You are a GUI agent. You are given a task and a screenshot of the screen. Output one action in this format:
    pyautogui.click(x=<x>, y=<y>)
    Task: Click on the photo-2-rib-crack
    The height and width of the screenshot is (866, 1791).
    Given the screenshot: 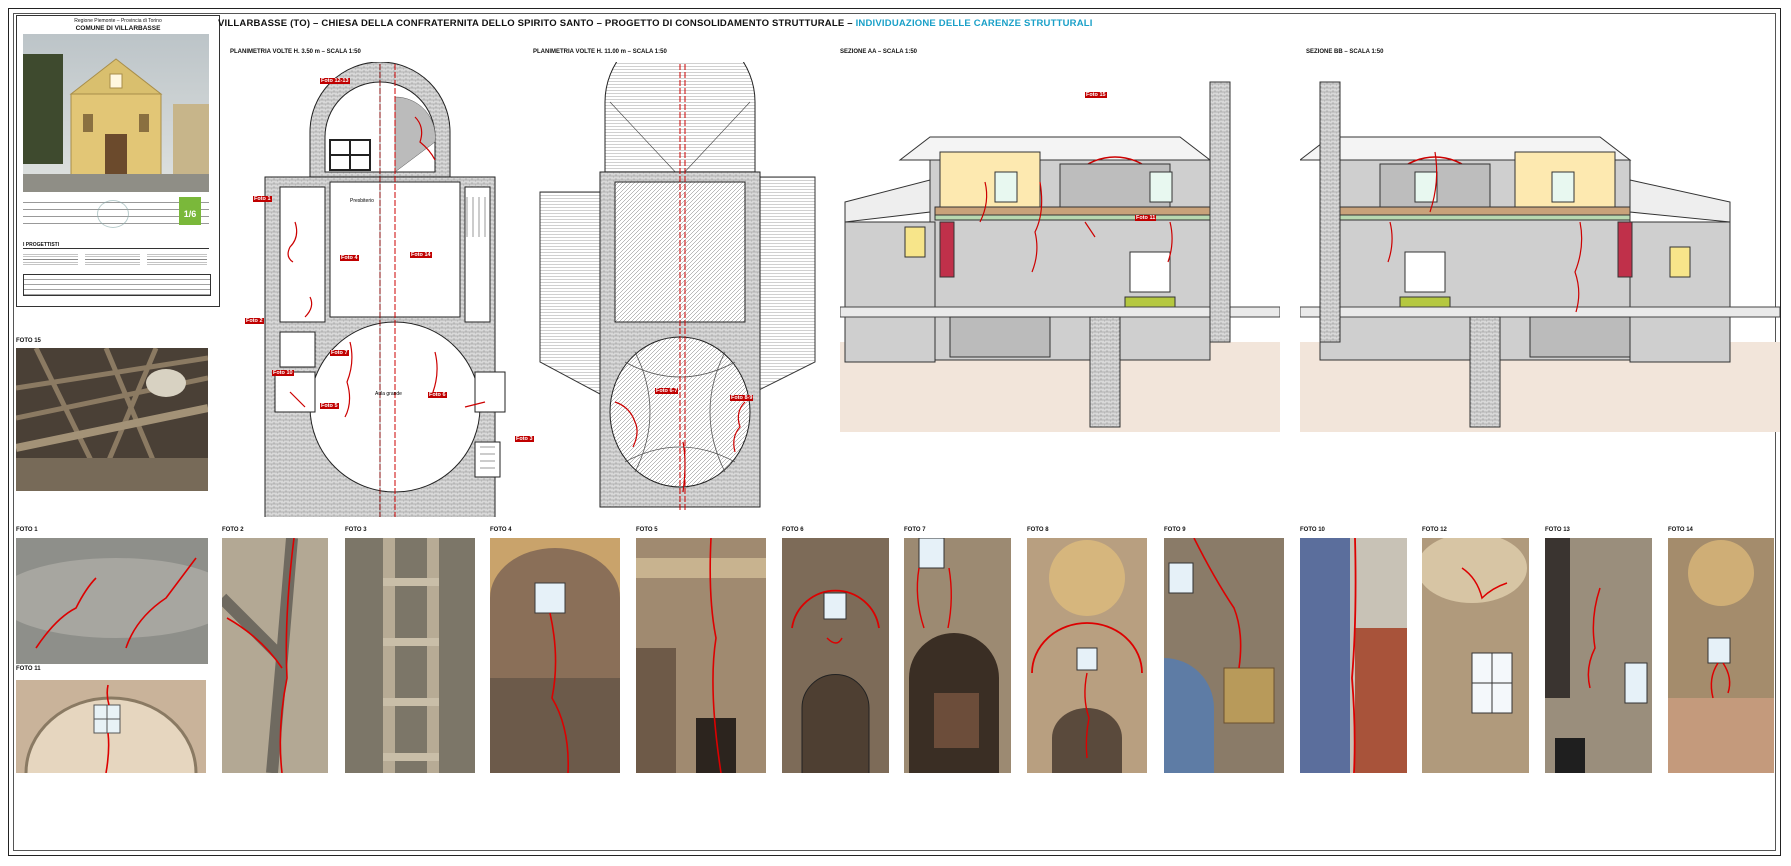 What is the action you would take?
    pyautogui.click(x=275, y=655)
    